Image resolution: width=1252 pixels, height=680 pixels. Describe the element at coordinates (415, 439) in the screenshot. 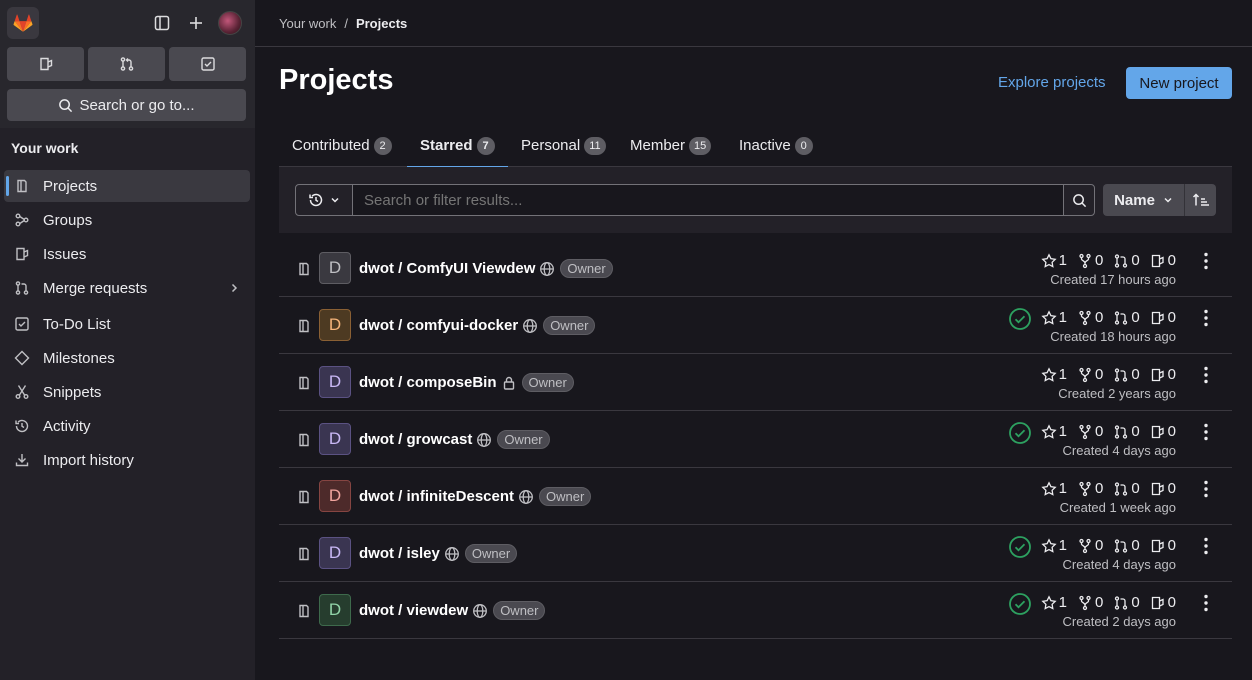

I see `project-name-link: dwot / growcast` at that location.